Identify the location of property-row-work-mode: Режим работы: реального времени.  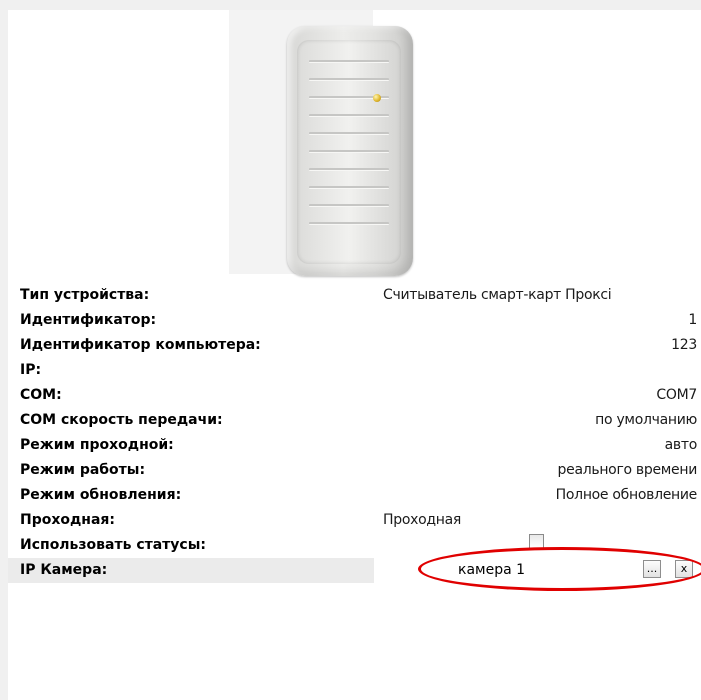
(350, 470).